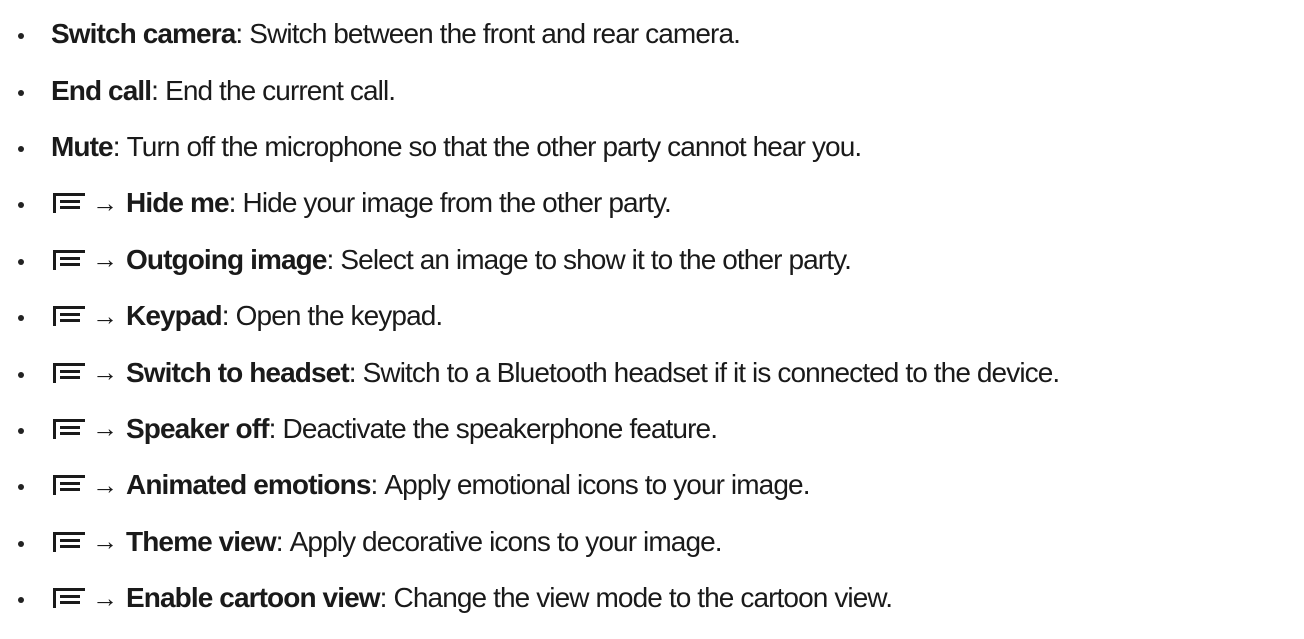 This screenshot has width=1304, height=639. I want to click on option-description: Apply decorative icons to your image., so click(506, 541).